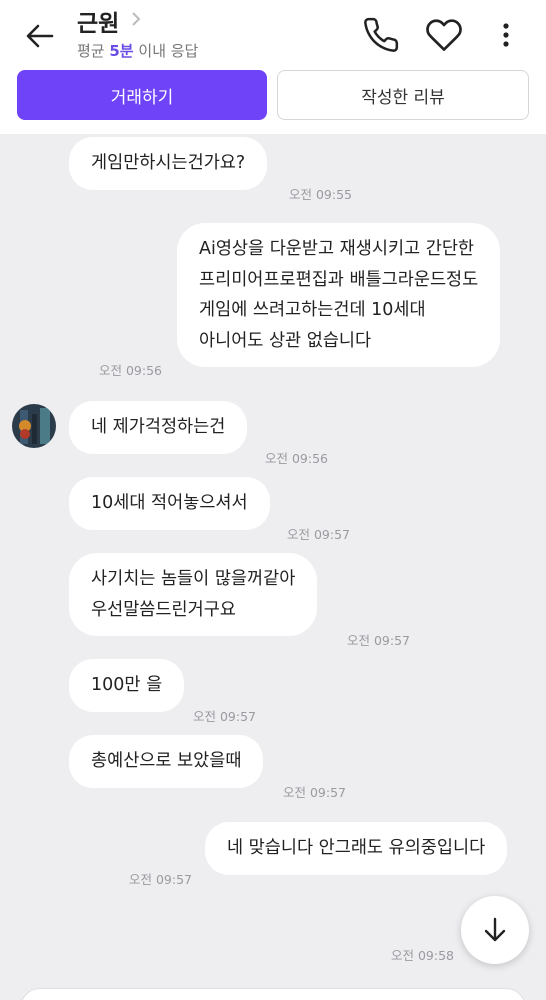 Image resolution: width=546 pixels, height=1000 pixels. Describe the element at coordinates (273, 67) in the screenshot. I see `chat-header: 근원 평균 5분 이내 응답 거래하기 작성한 리뷰` at that location.